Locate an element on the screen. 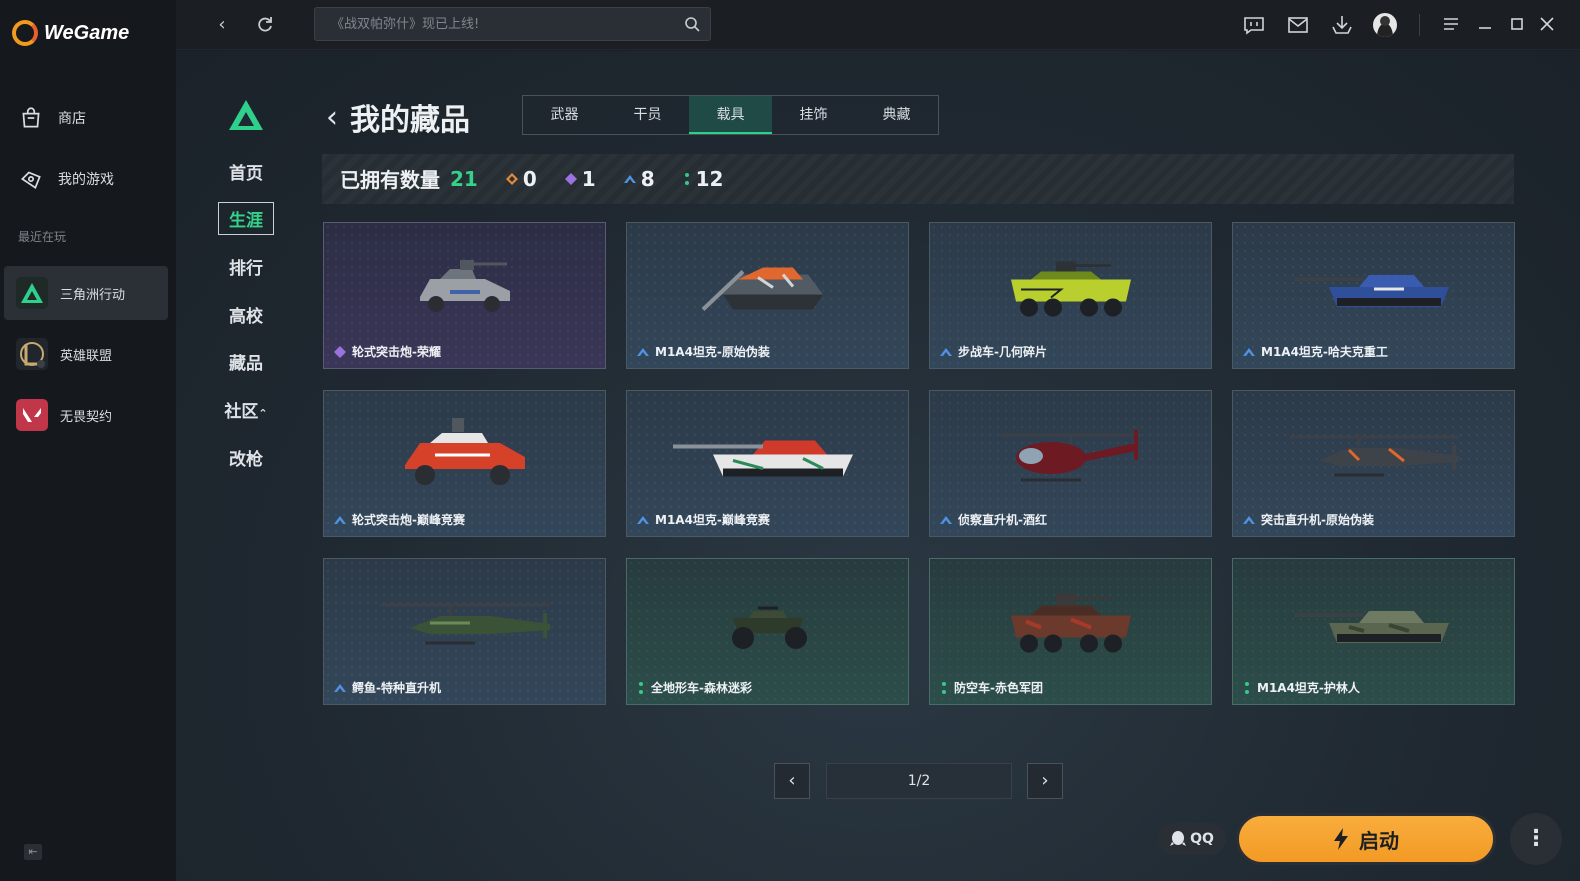  vehicle-card: M1A4坦克-护林人 is located at coordinates (1373, 631).